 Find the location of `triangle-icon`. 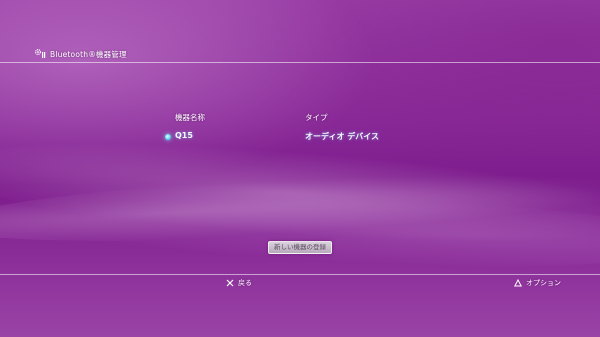

triangle-icon is located at coordinates (518, 283).